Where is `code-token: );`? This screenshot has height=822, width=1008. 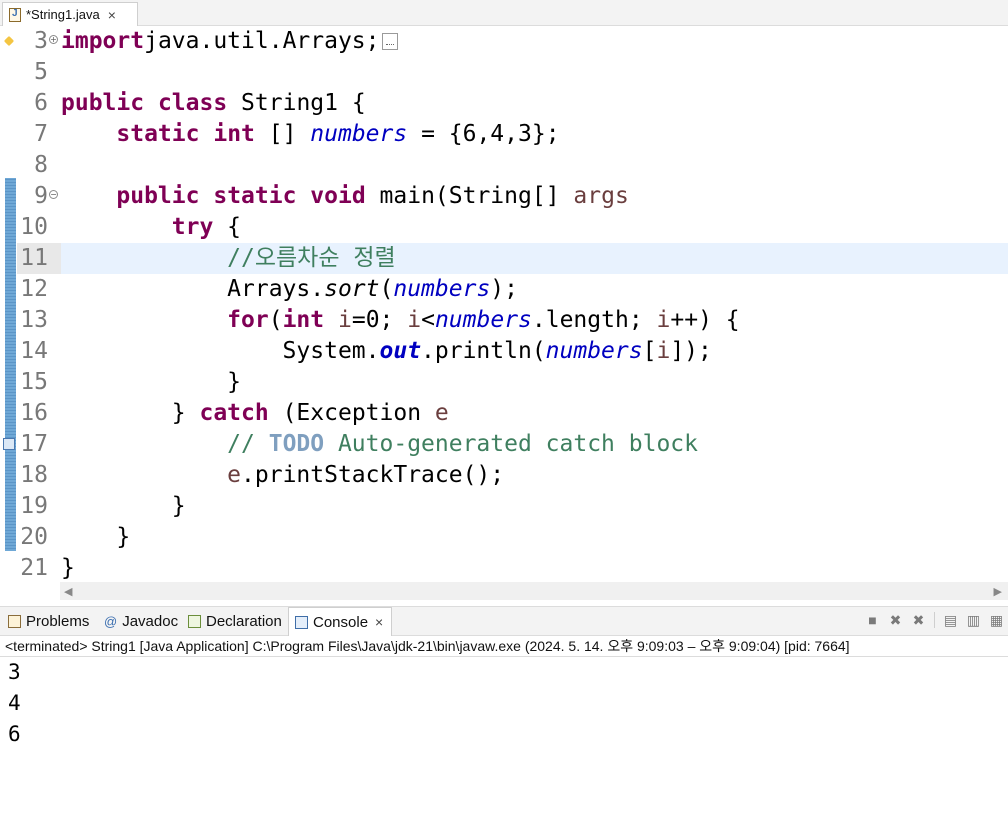
code-token: ); is located at coordinates (504, 289).